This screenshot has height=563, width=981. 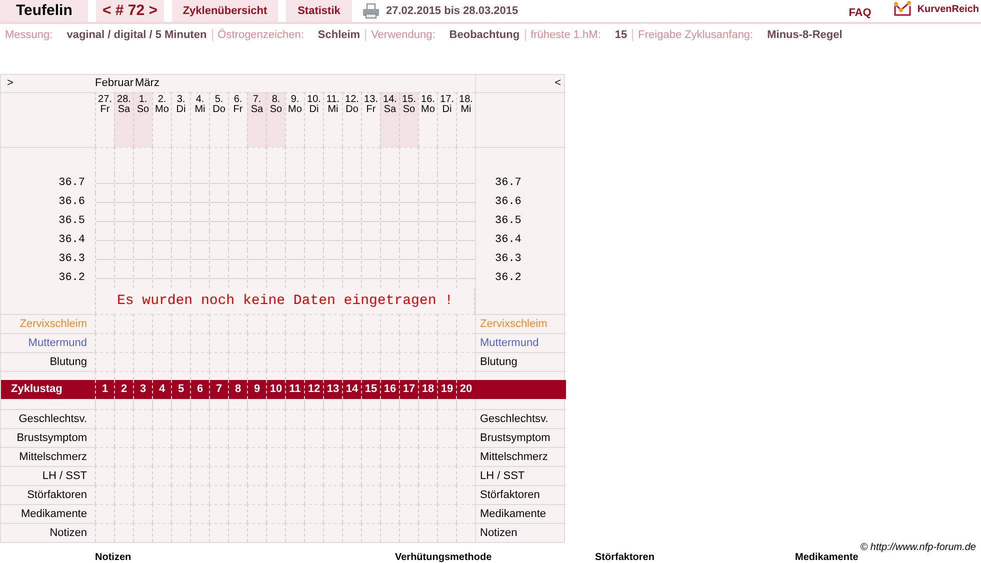 What do you see at coordinates (48, 437) in the screenshot?
I see `row-label: Brustsymptom` at bounding box center [48, 437].